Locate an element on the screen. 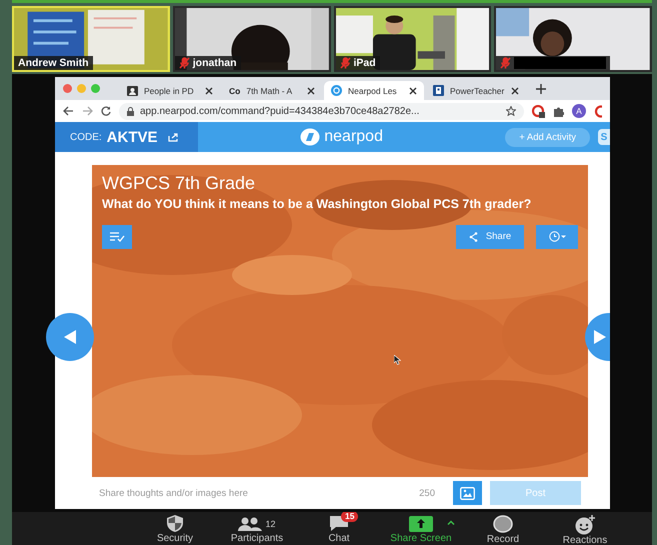 The image size is (657, 545). checklist-icon is located at coordinates (117, 237).